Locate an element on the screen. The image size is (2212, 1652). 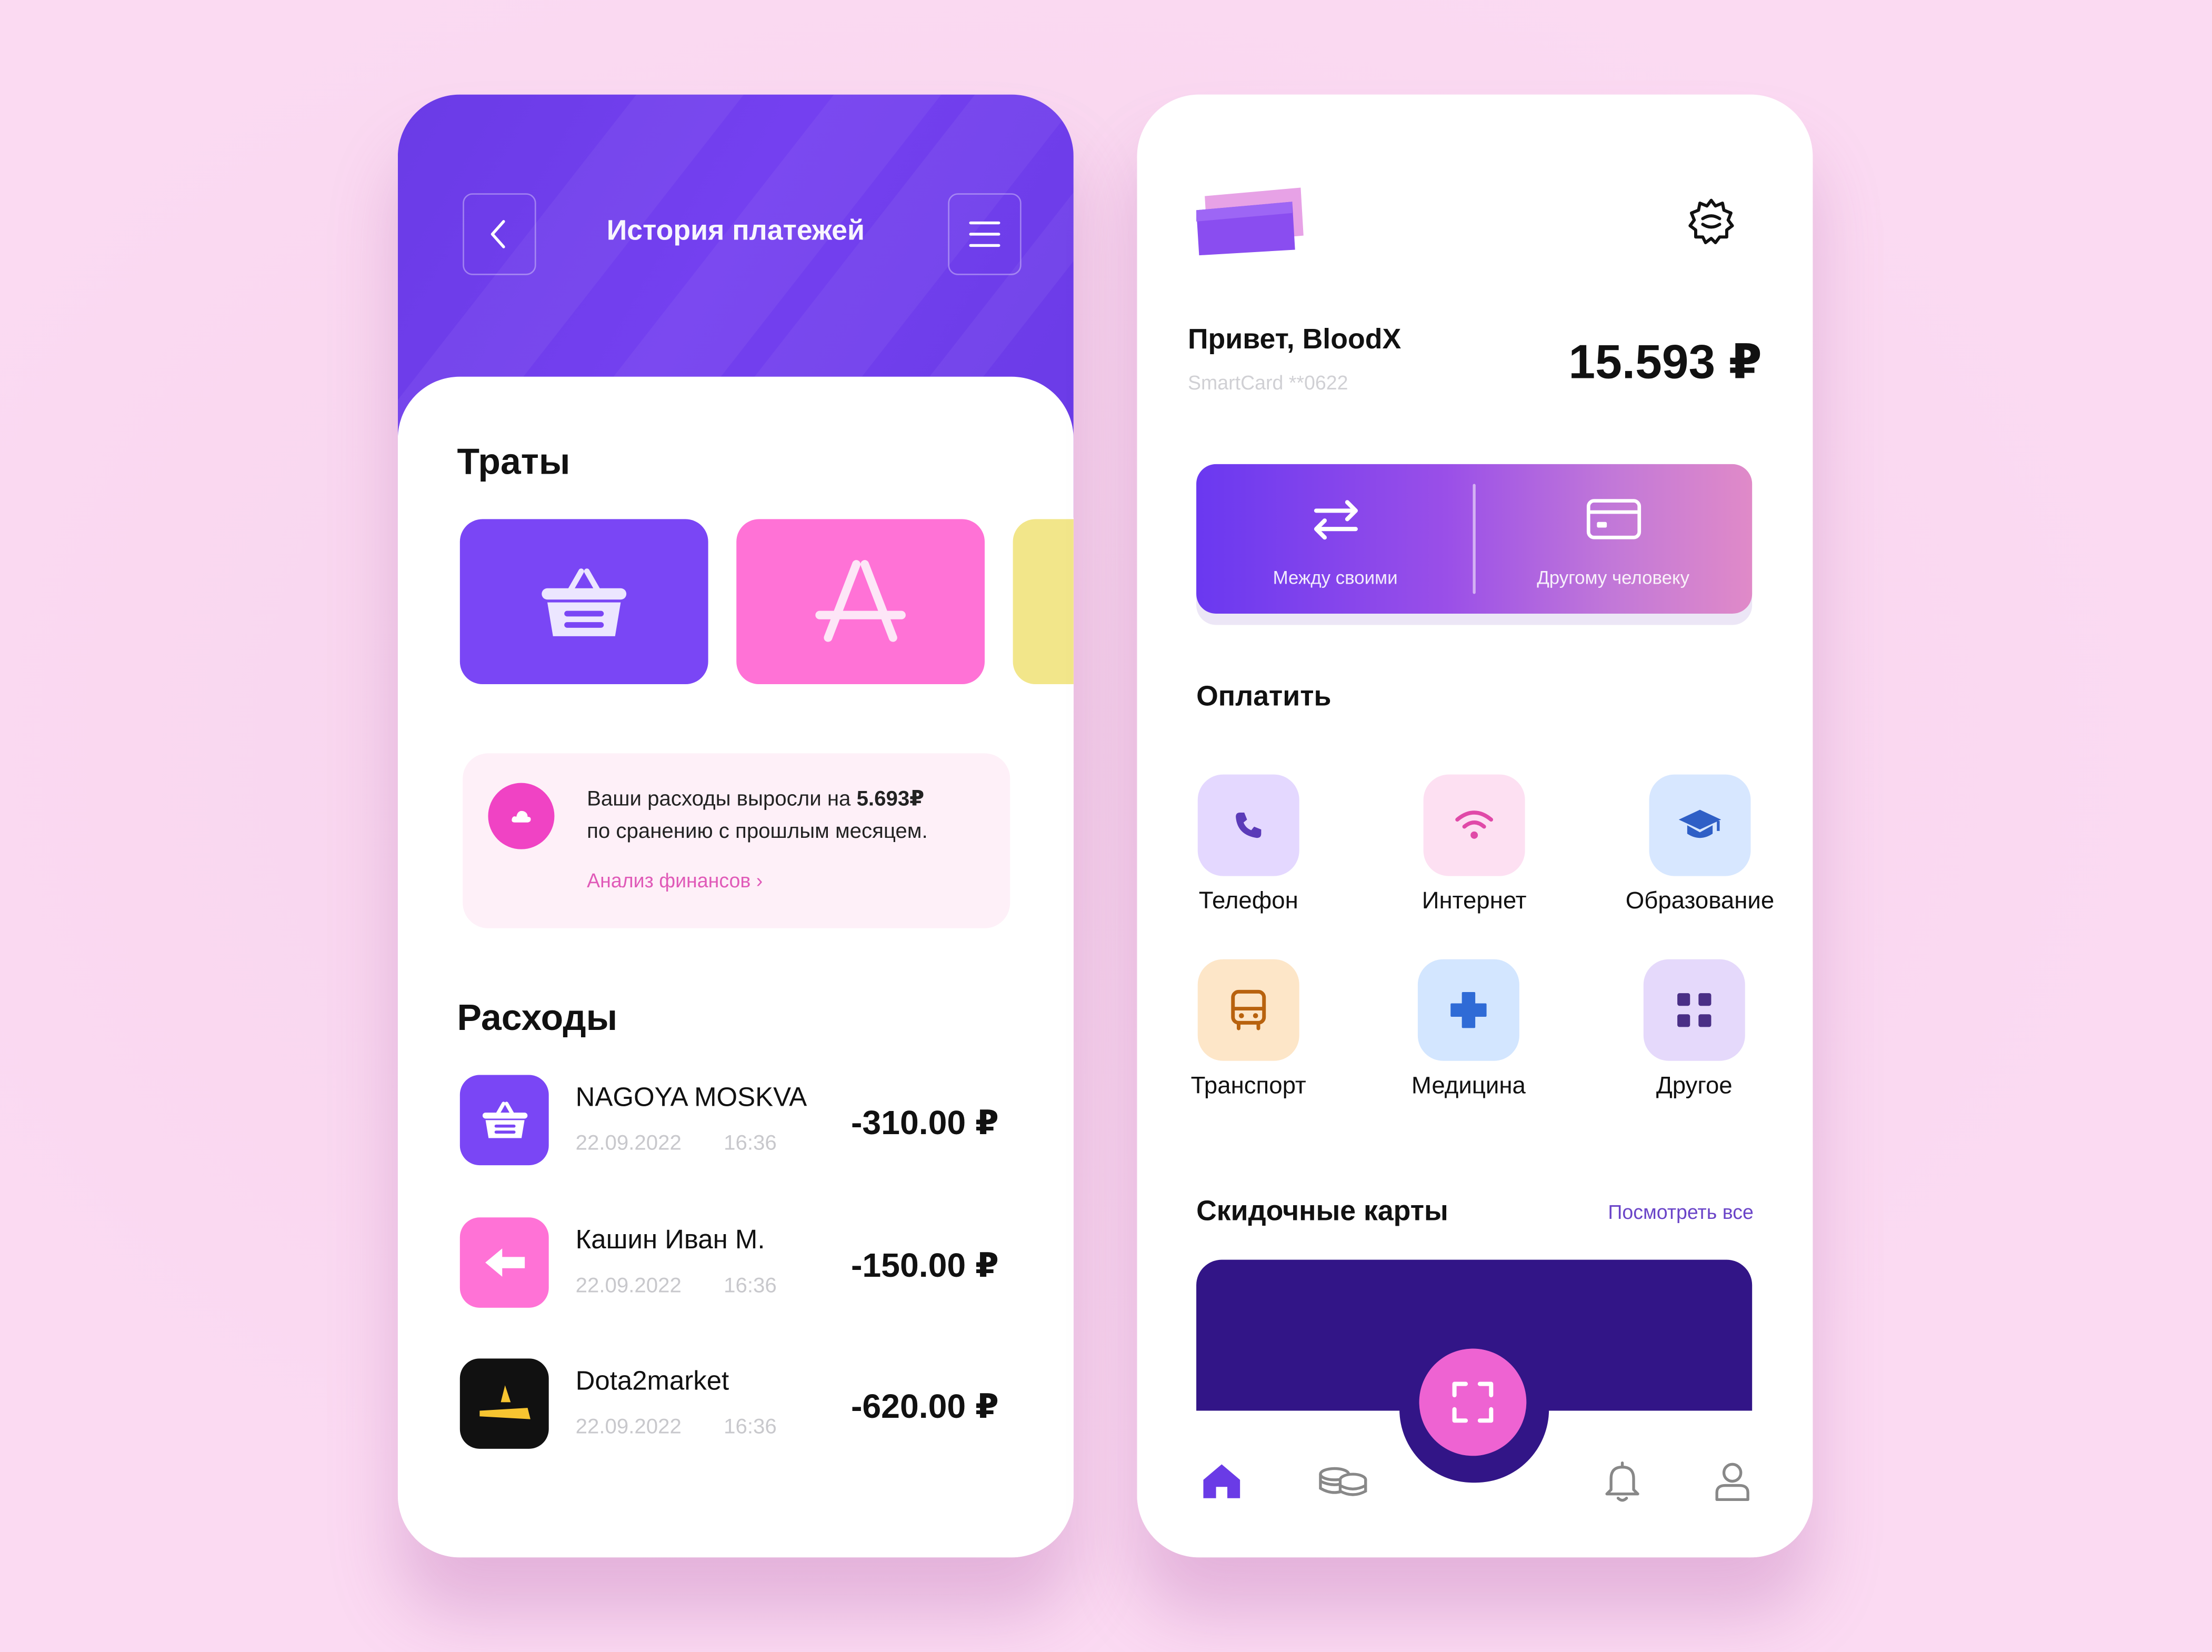
insight-text-suffix: по сранению с прошлым месяцем. is located at coordinates (757, 831).